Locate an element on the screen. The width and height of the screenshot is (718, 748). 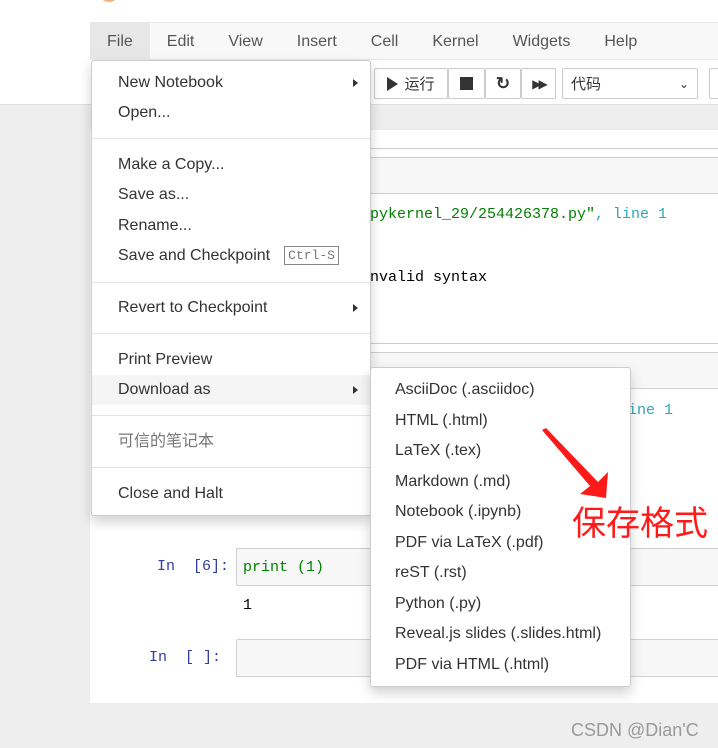
shortcut-badge: Ctrl-S is located at coordinates (311, 256).